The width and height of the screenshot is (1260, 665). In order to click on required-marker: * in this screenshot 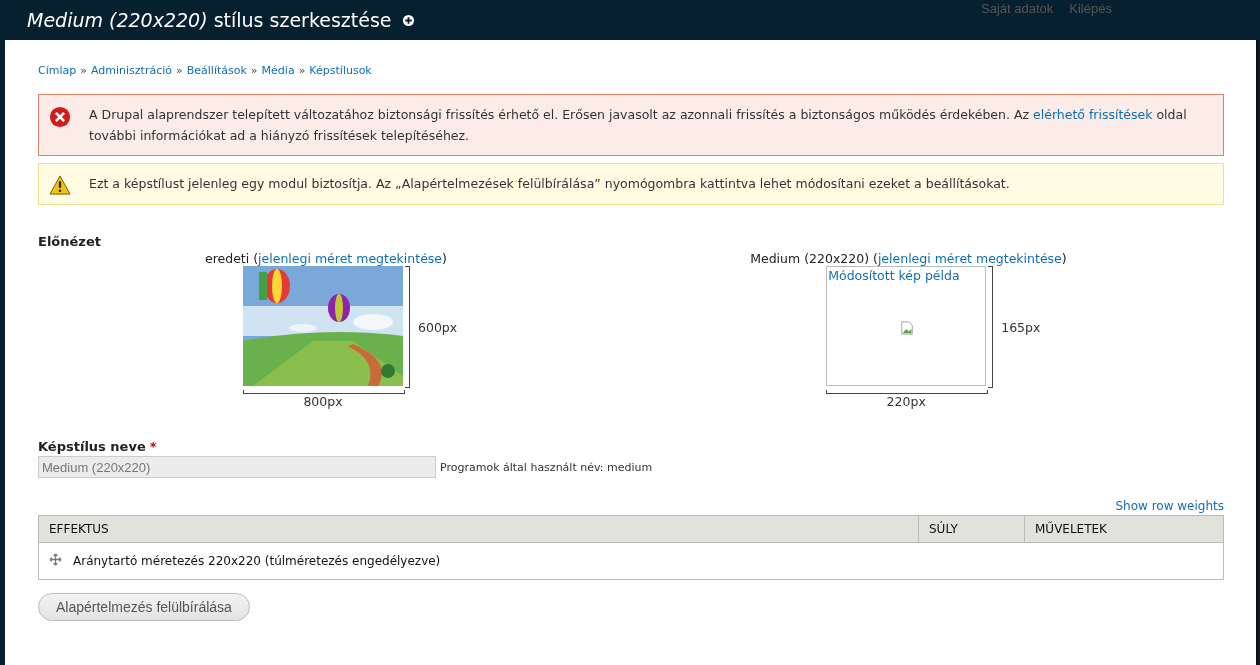, I will do `click(153, 446)`.